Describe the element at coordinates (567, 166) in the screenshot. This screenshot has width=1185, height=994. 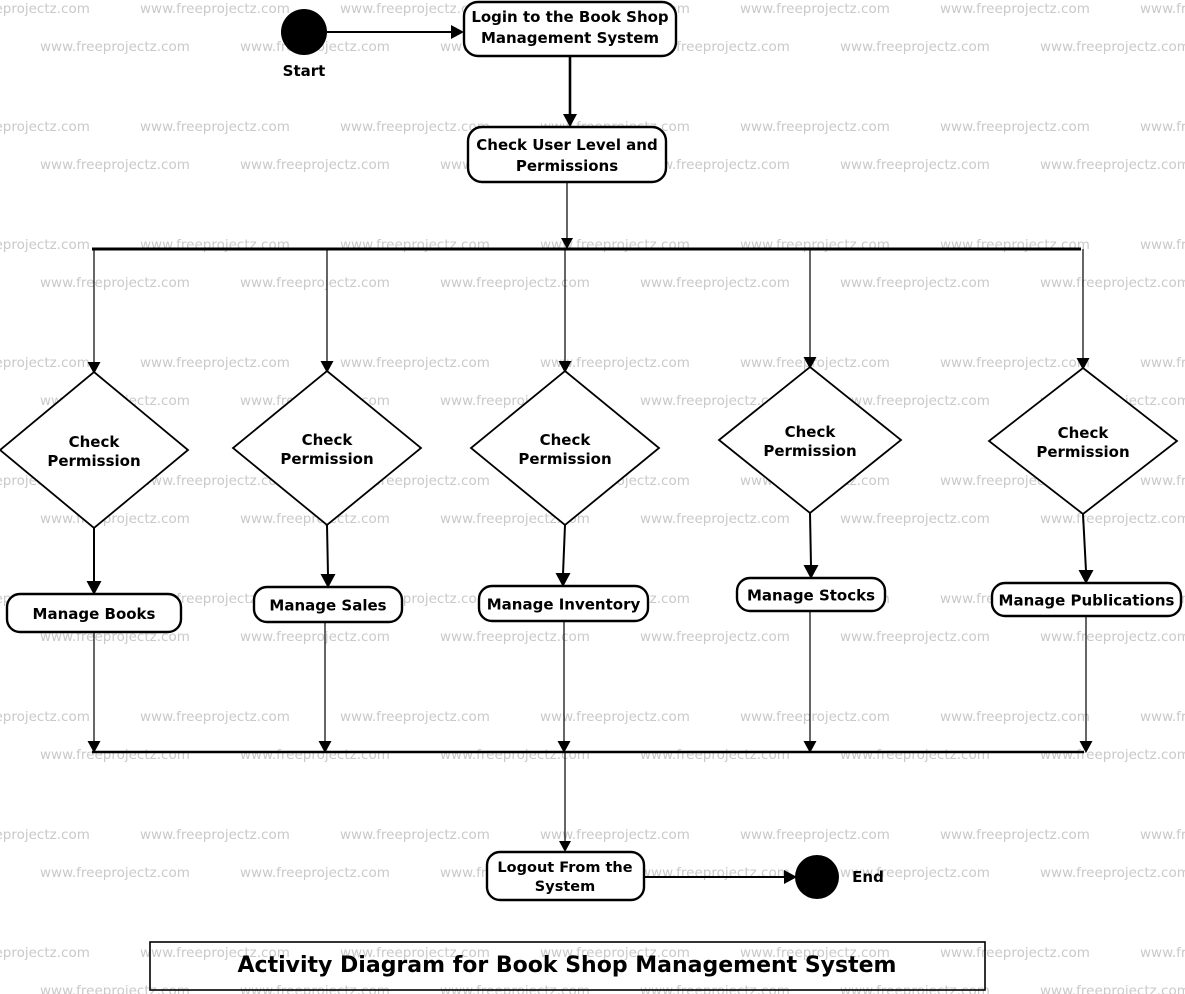
I see `check-user-level-label-line2: Permissions` at that location.